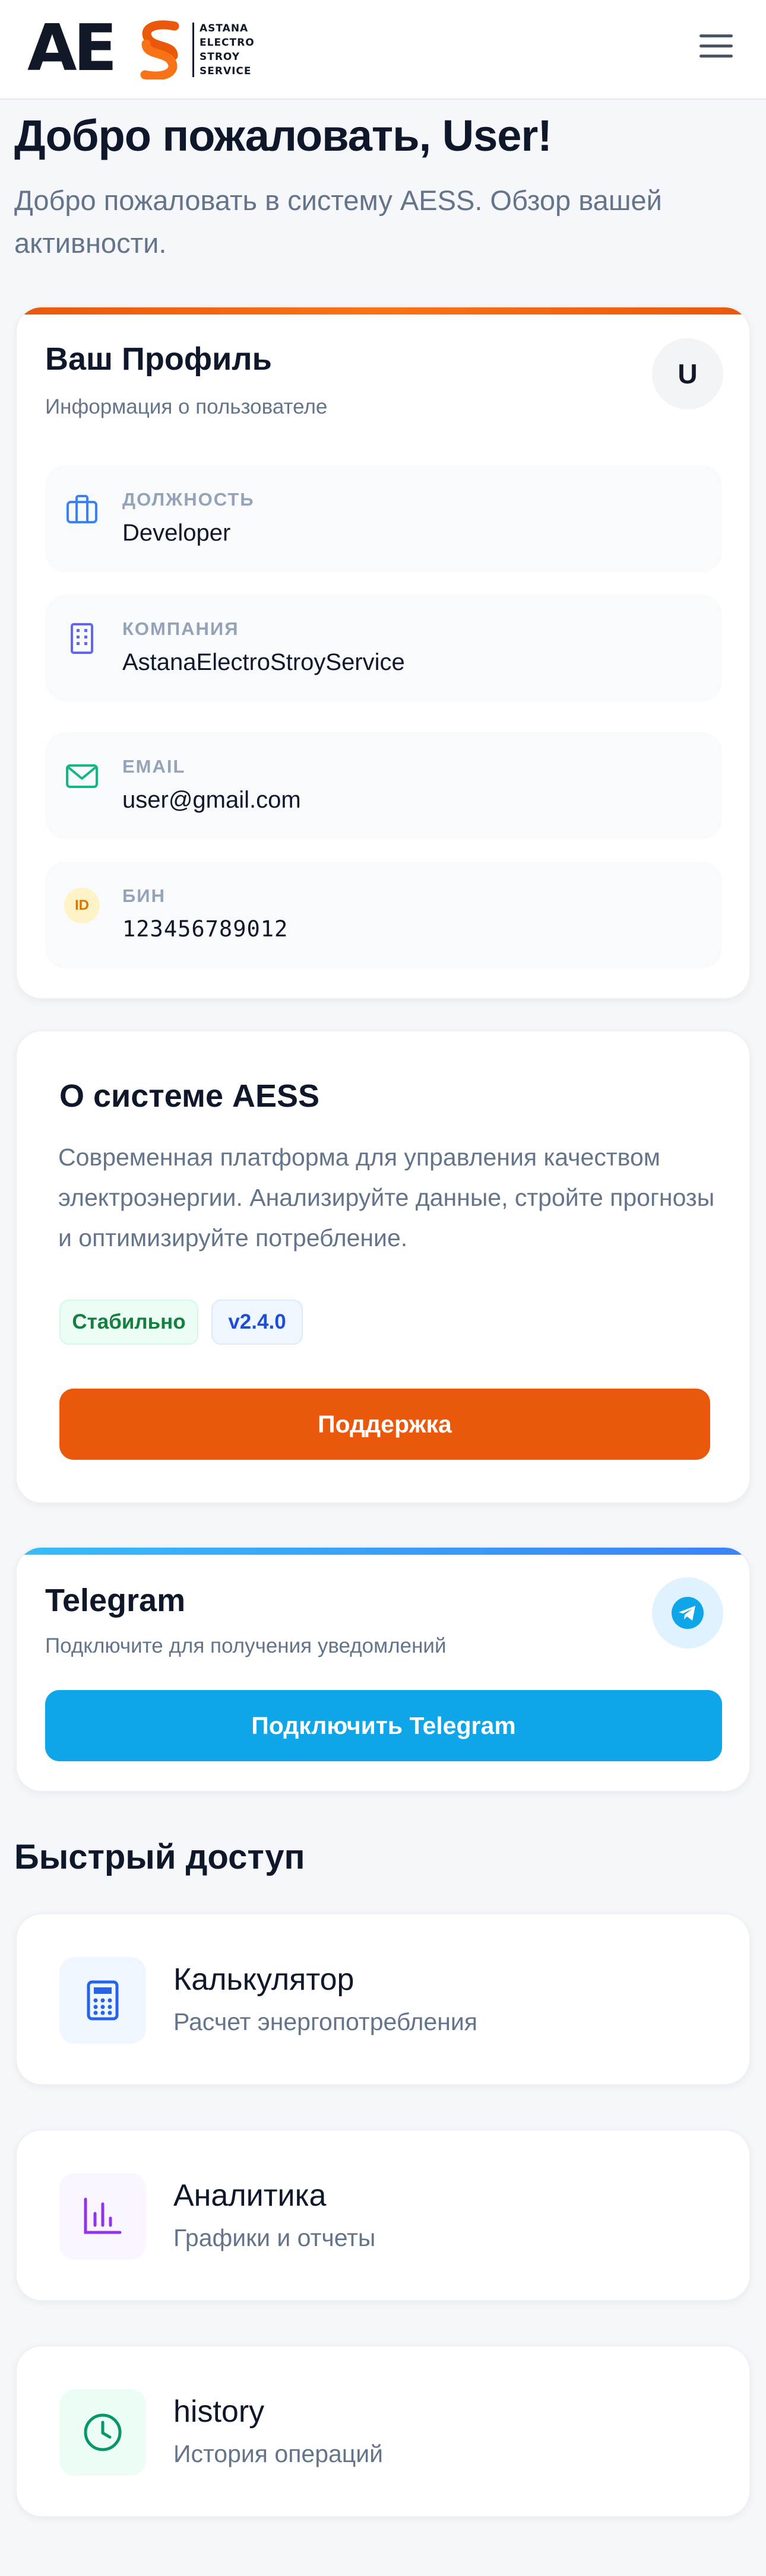 The width and height of the screenshot is (766, 2576). Describe the element at coordinates (250, 2195) in the screenshot. I see `quick-card-title: Аналитика` at that location.